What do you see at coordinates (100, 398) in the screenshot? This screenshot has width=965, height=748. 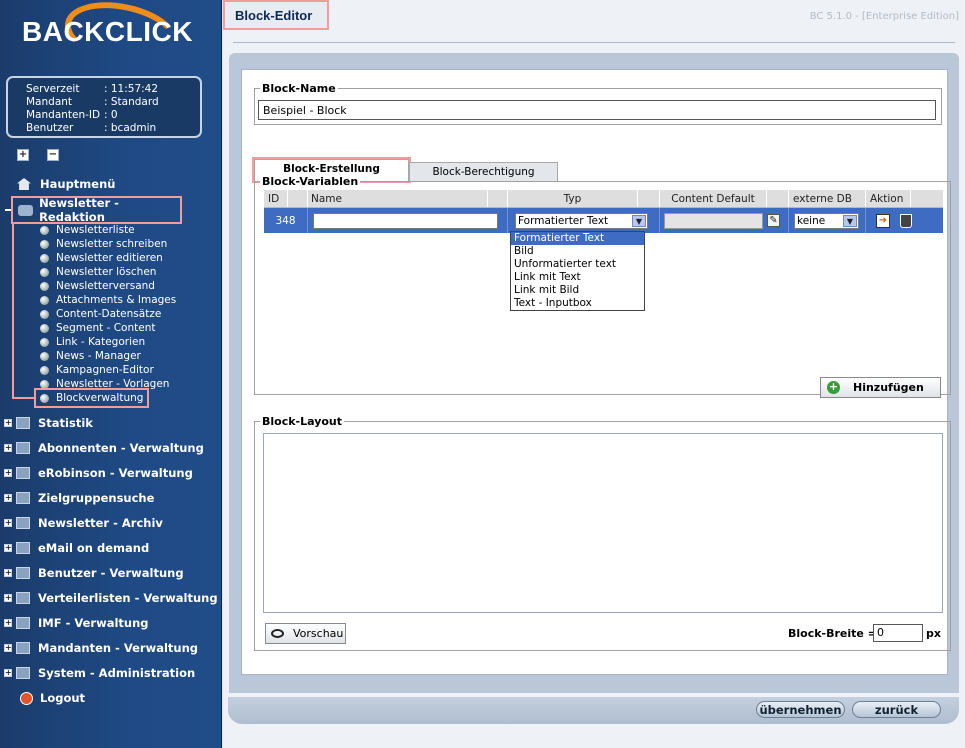 I see `nav-sub-label: Blockverwaltung` at bounding box center [100, 398].